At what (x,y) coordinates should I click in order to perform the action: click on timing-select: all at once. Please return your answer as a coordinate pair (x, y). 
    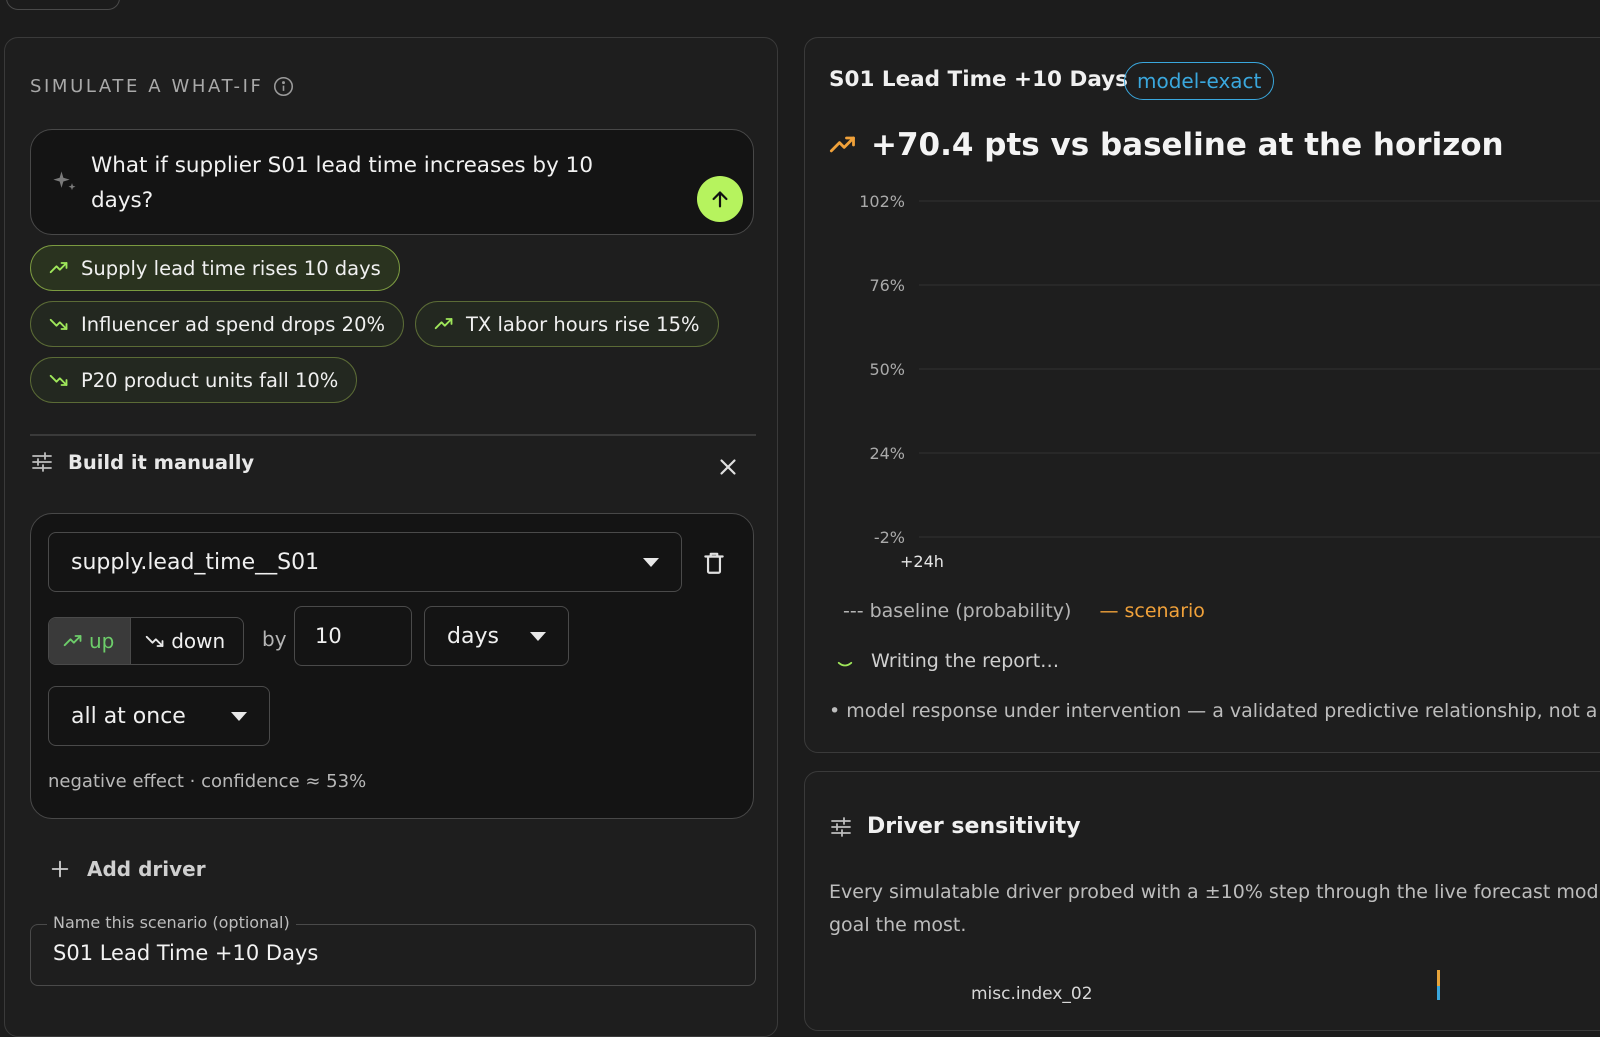
    Looking at the image, I should click on (159, 716).